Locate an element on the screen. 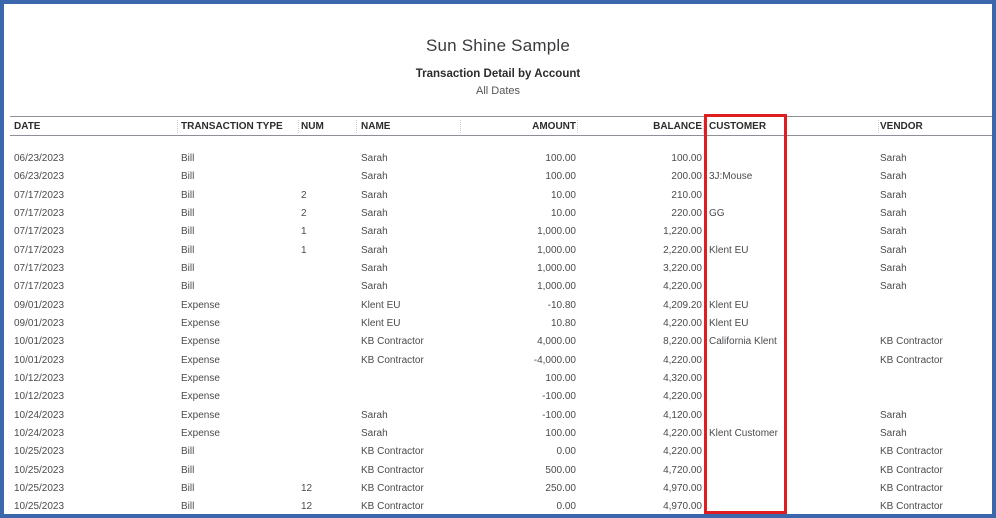 This screenshot has height=518, width=996. cell-amount: 4,000.00 is located at coordinates (519, 342).